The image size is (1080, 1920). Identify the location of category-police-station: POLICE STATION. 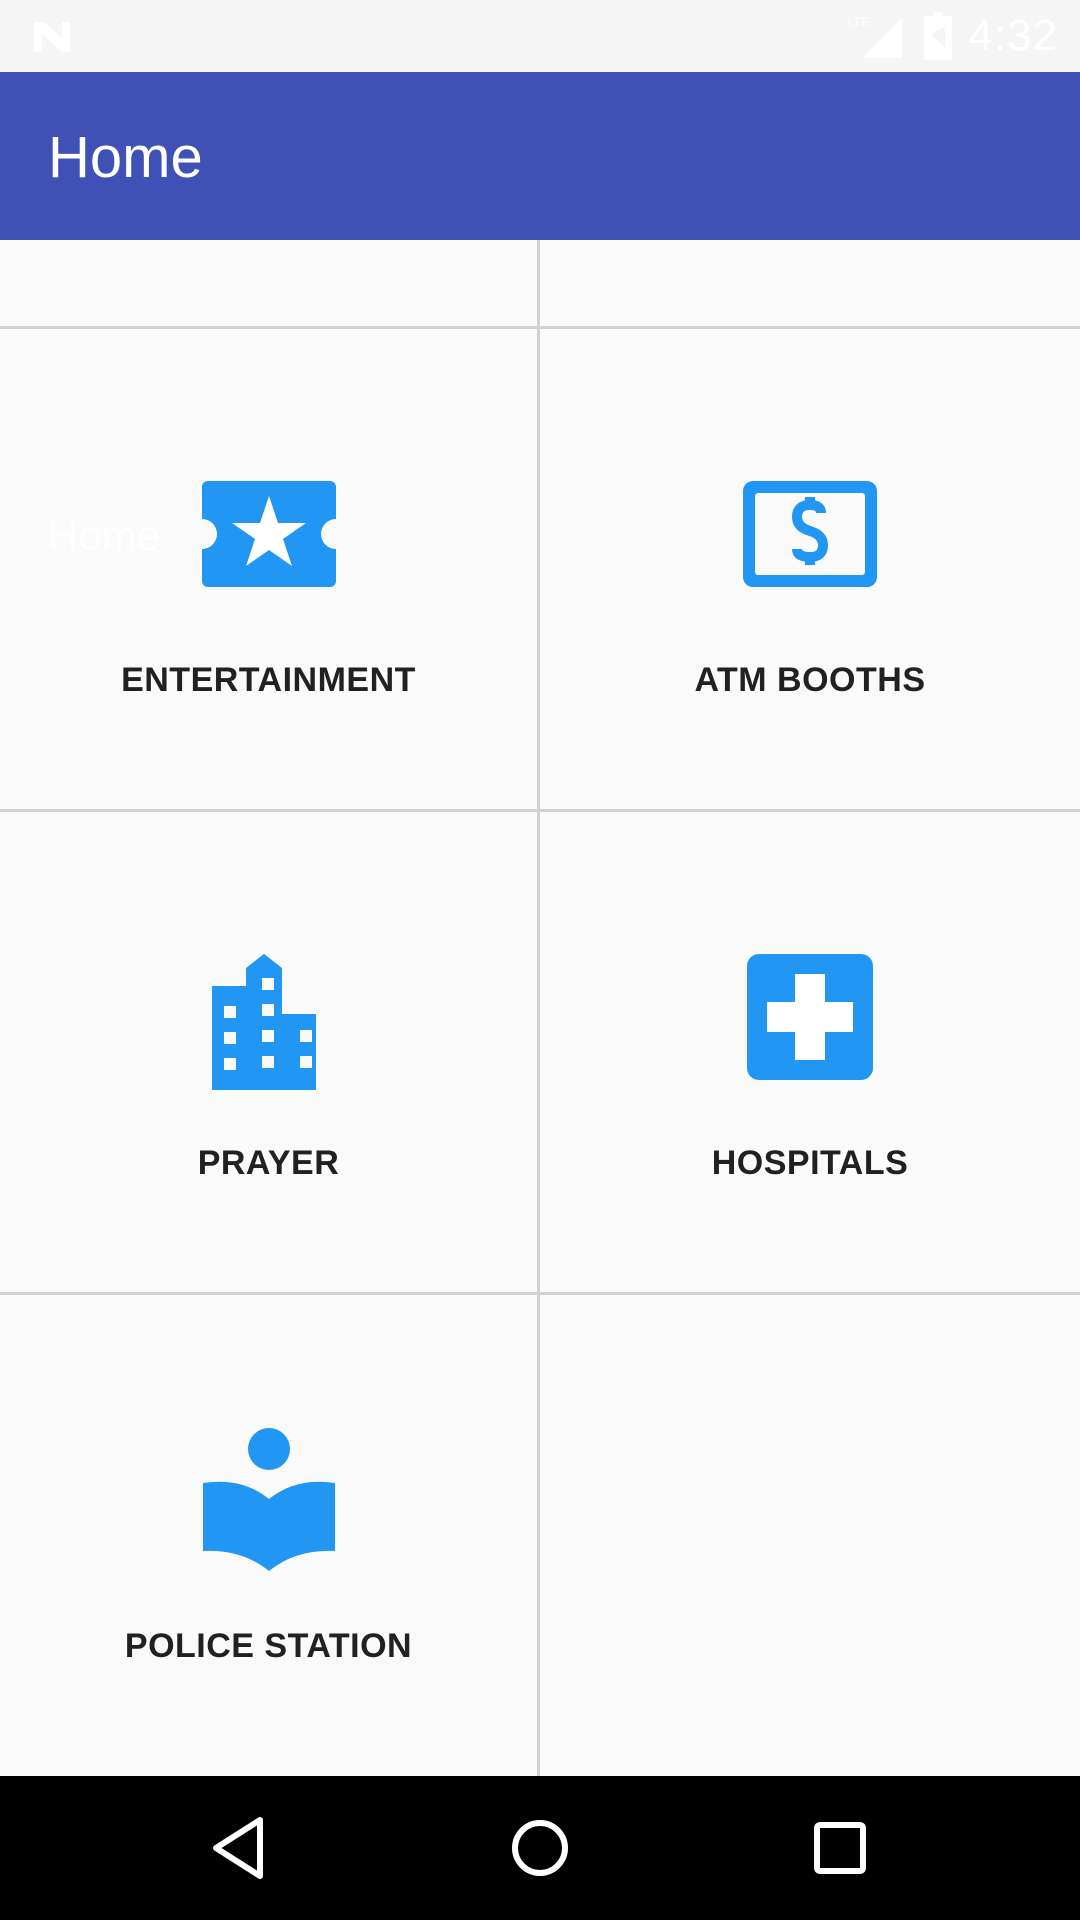
(268, 1535).